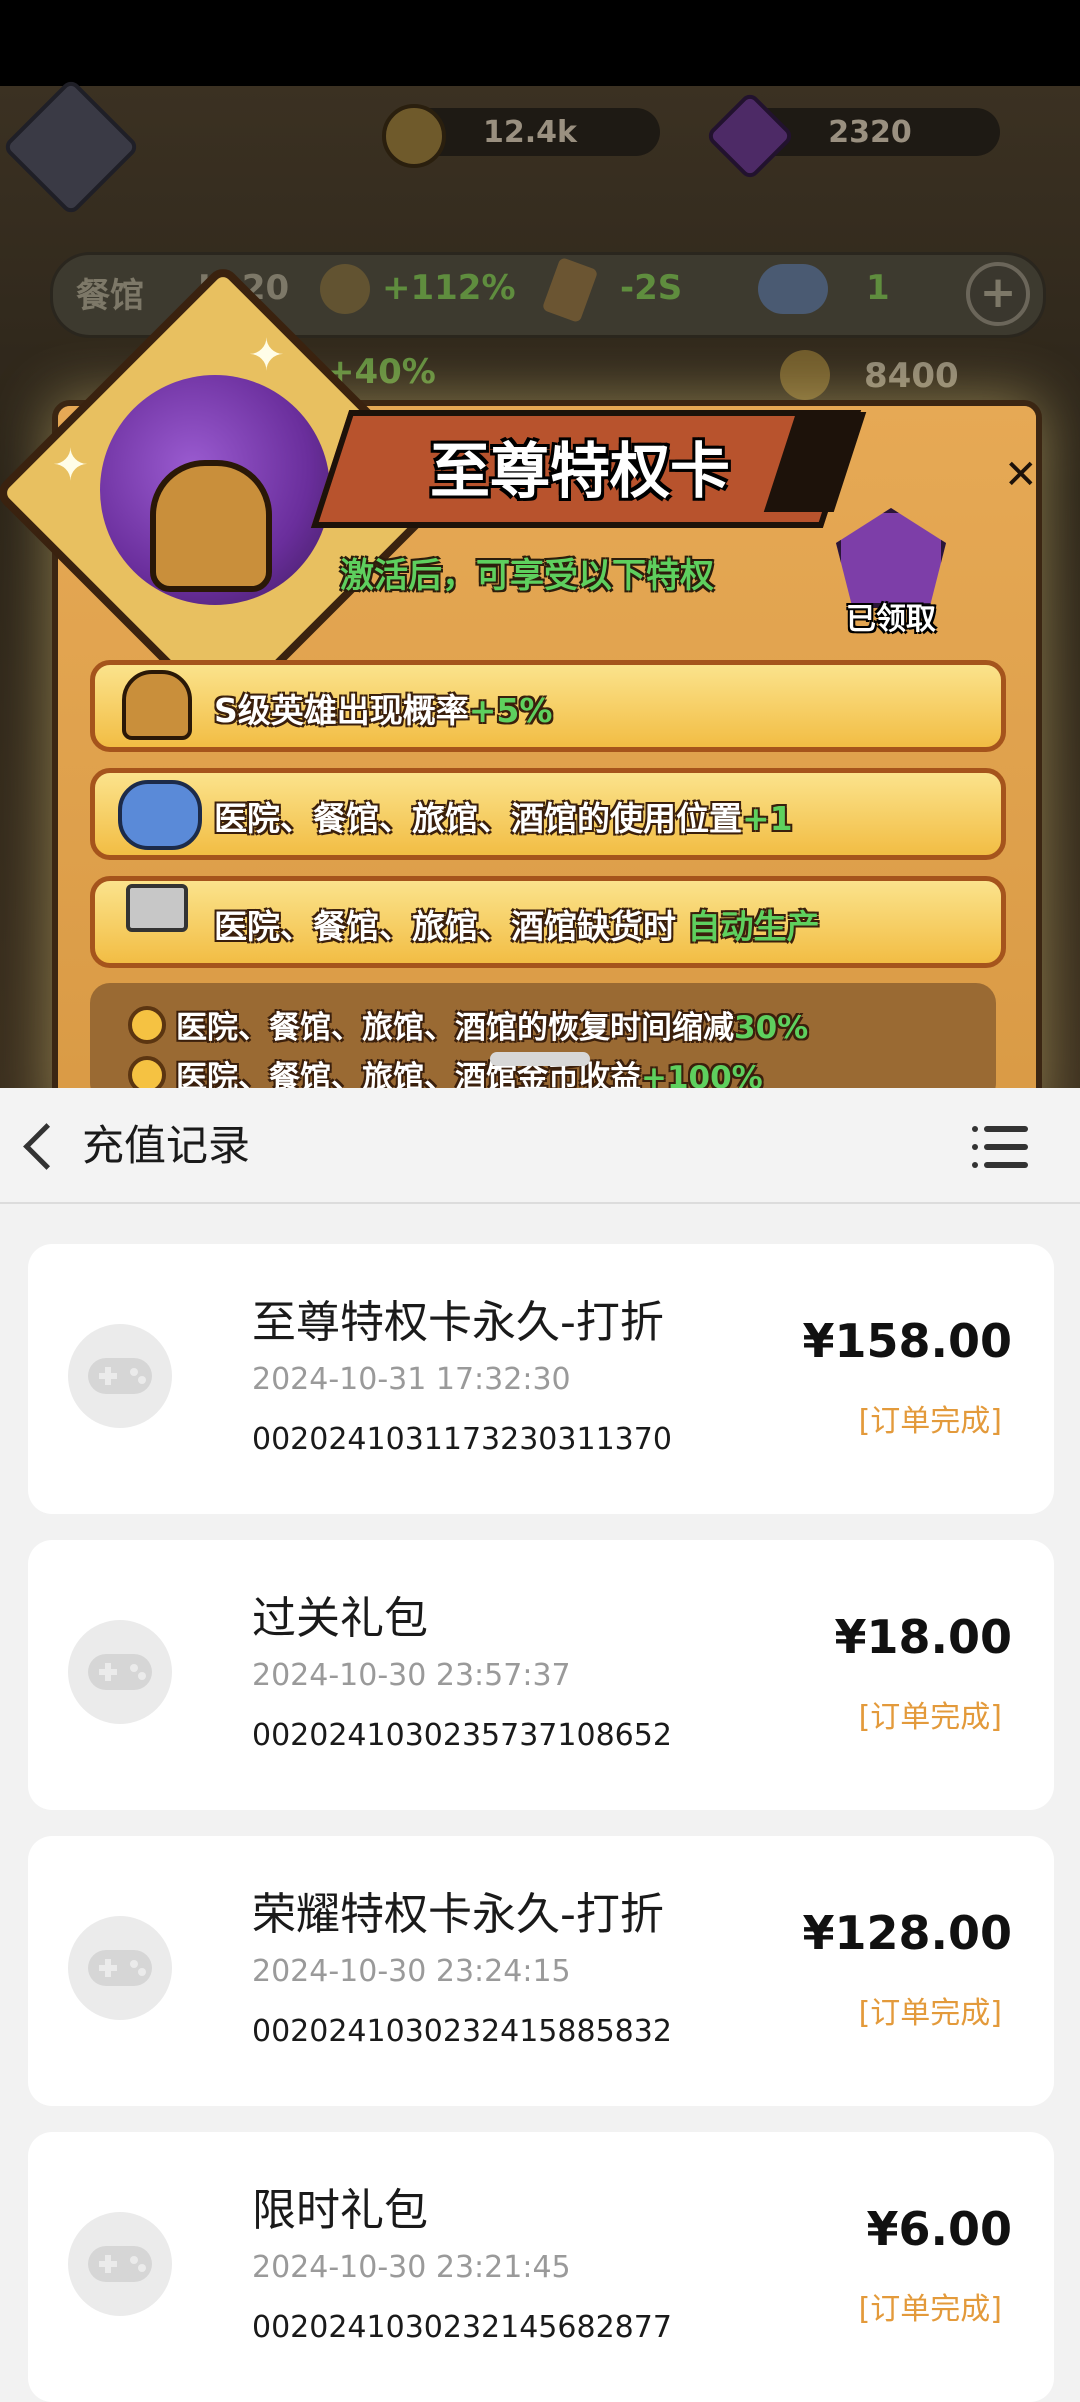 The height and width of the screenshot is (2402, 1080). Describe the element at coordinates (340, 2210) in the screenshot. I see `record-name: 限时礼包` at that location.